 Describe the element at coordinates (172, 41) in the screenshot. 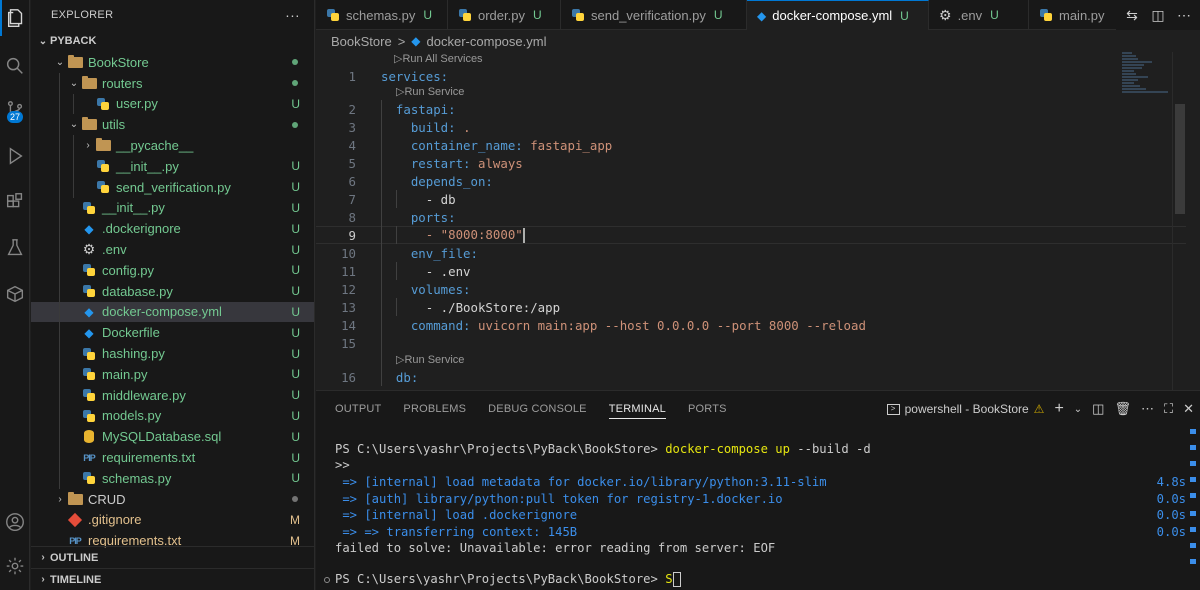

I see `workspace-root: ⌄ PYBACK` at that location.